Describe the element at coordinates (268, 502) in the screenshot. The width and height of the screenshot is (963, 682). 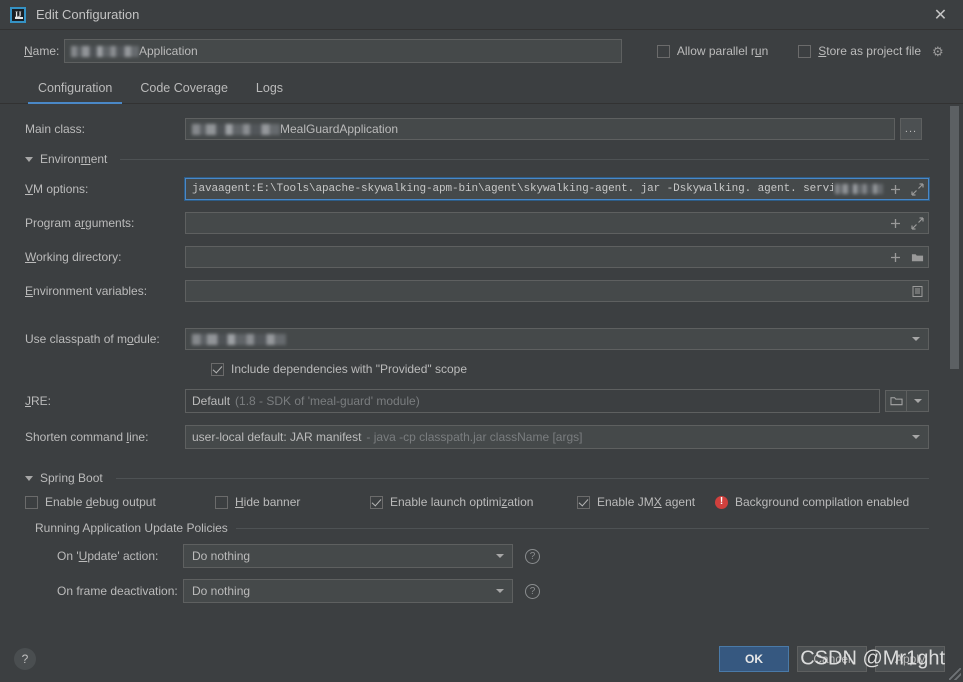
I see `hide-banner-label: Hide banner` at that location.